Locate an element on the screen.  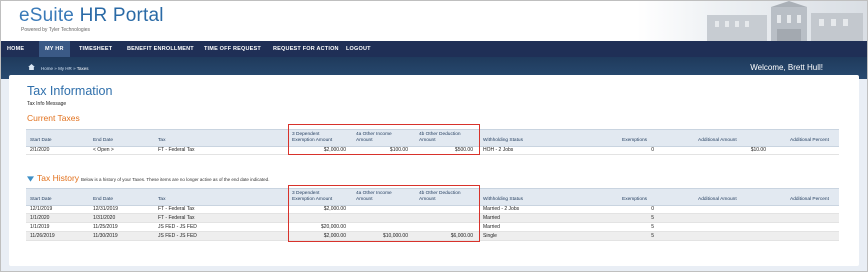
cell-additional-amount: $10.00 is located at coordinates (758, 150).